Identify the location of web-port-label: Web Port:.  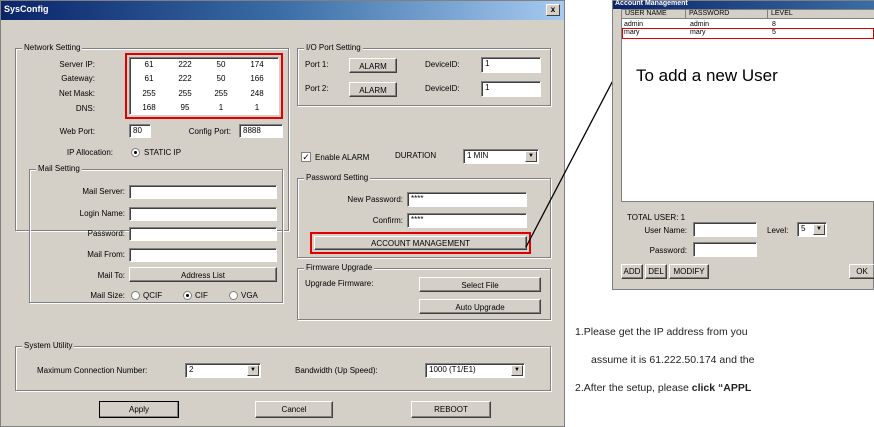
(77, 131).